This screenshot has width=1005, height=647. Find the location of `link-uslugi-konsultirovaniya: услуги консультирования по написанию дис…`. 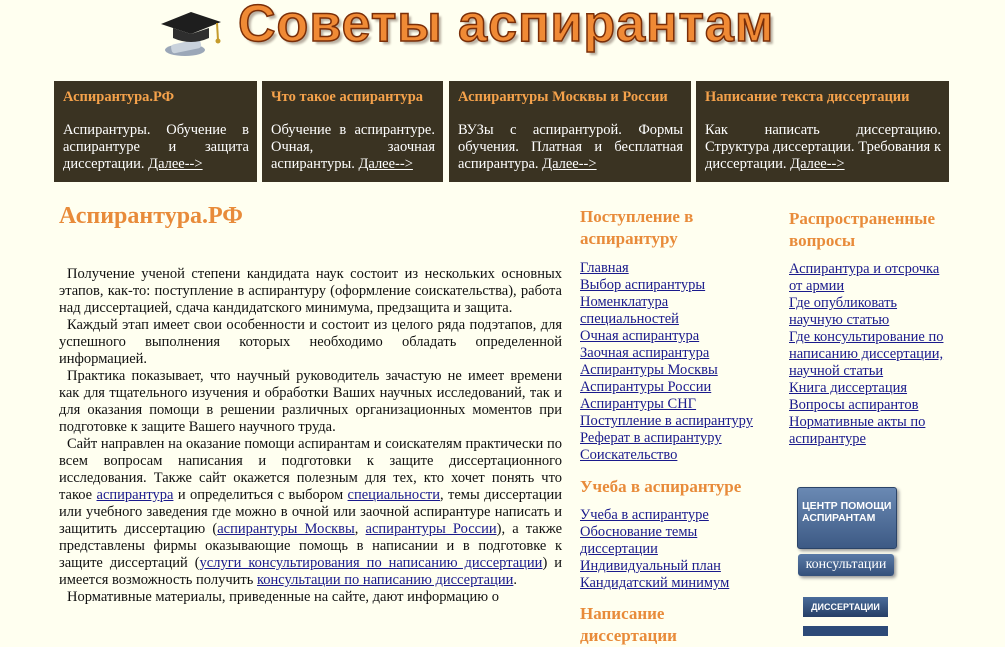

link-uslugi-konsultirovaniya: услуги консультирования по написанию дис… is located at coordinates (371, 563).